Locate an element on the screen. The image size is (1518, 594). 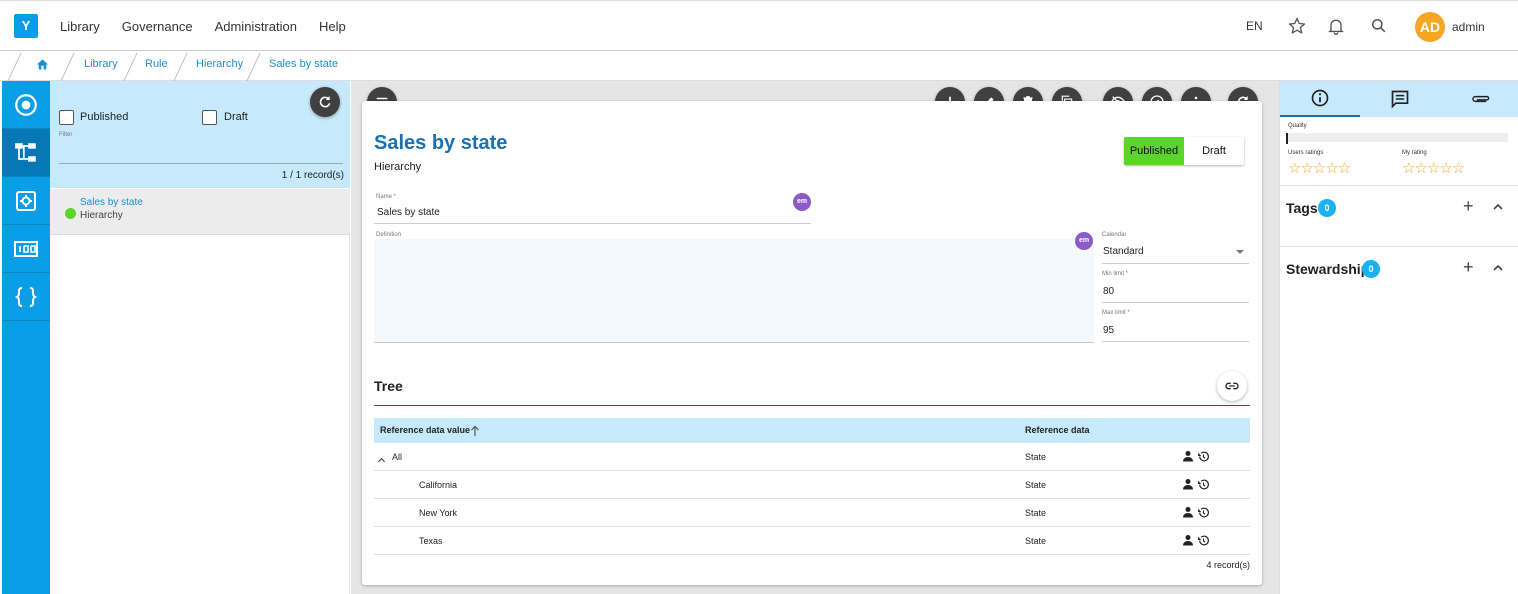
quality-label: Quality is located at coordinates (1297, 126).